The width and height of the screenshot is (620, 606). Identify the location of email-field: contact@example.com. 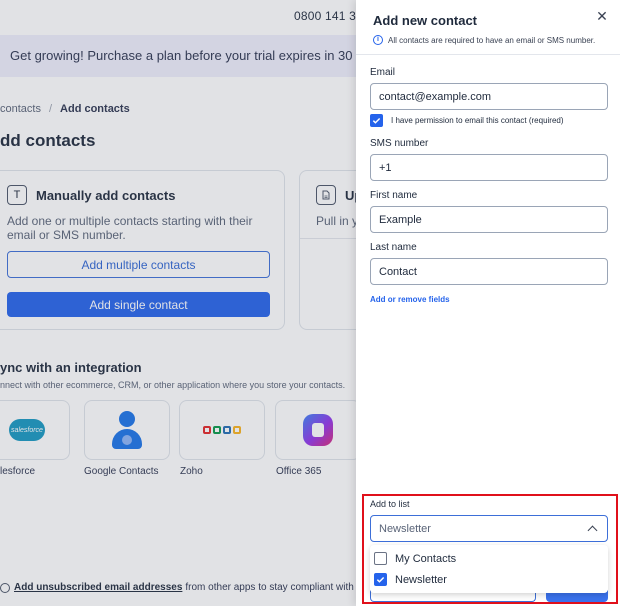
(489, 96).